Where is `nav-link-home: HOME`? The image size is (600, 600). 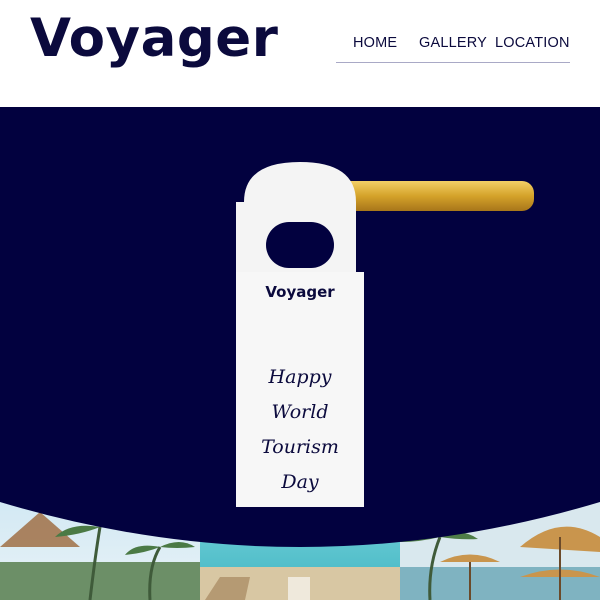
nav-link-home: HOME is located at coordinates (375, 43).